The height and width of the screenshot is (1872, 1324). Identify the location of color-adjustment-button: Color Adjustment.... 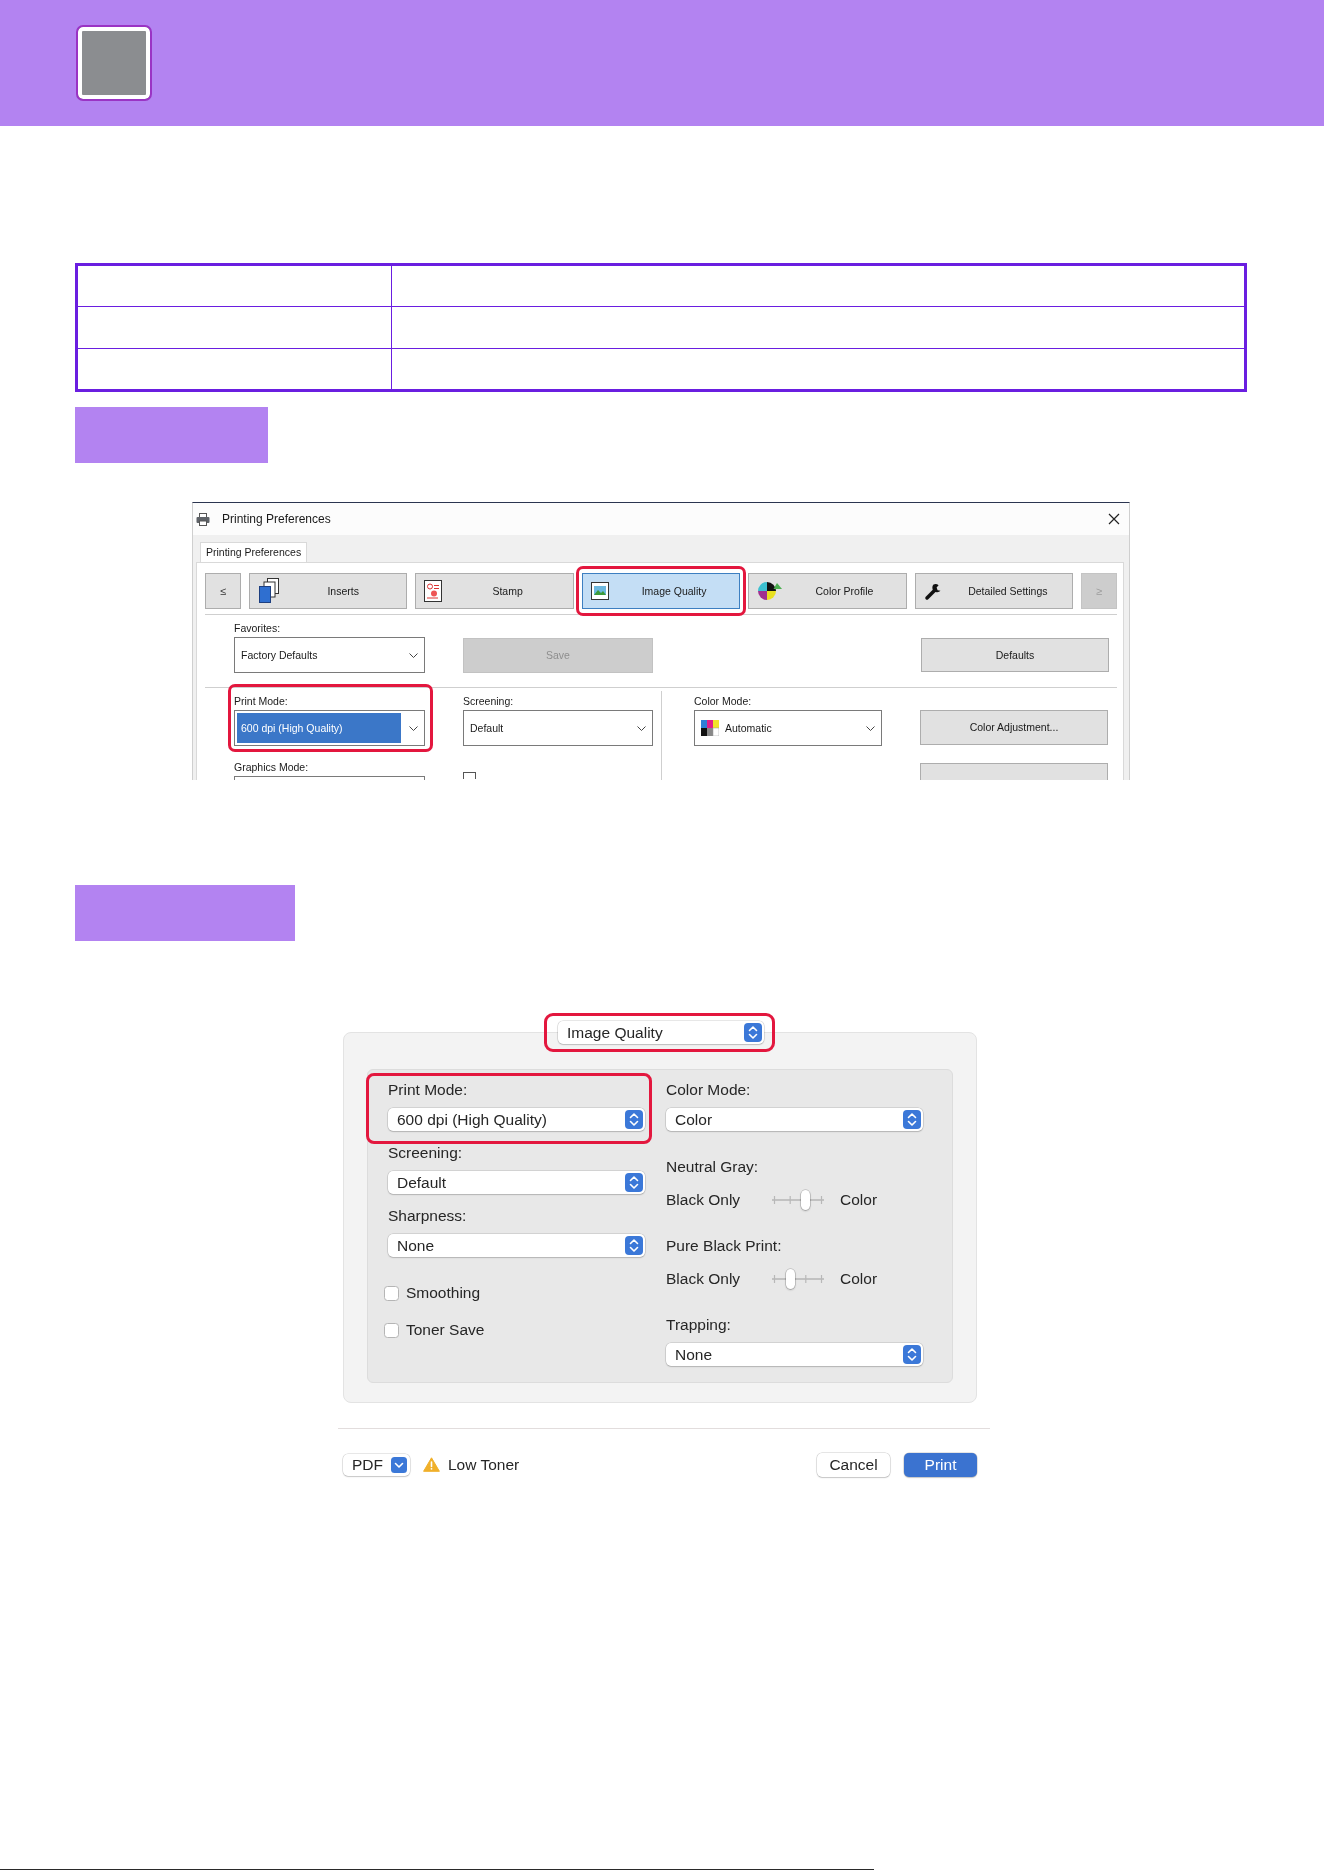
(1014, 727).